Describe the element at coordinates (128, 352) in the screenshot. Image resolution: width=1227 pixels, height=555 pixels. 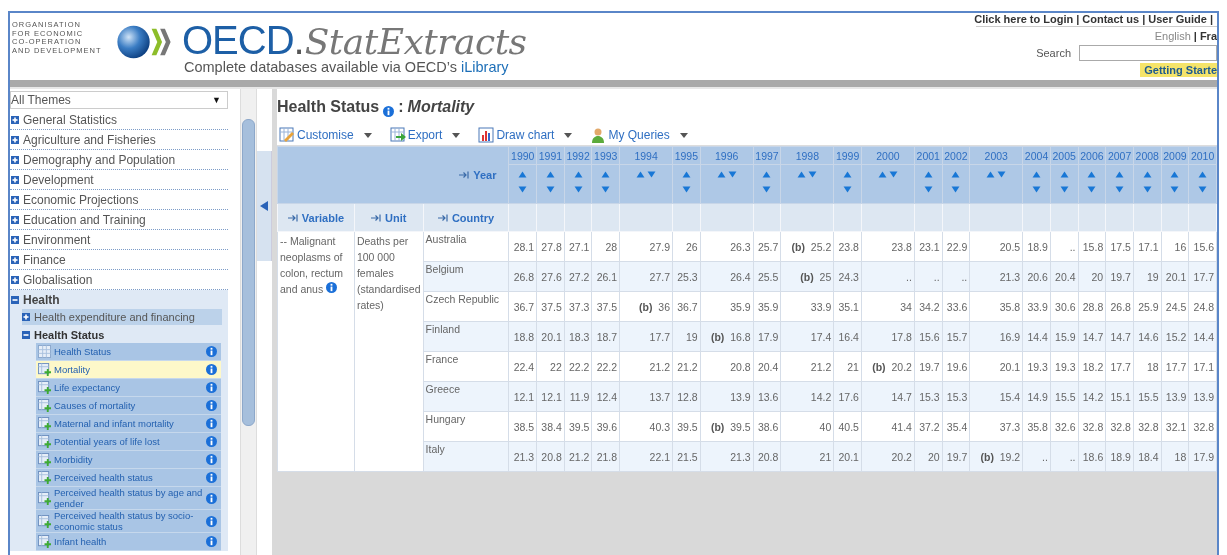
I see `dataset-item: Health Status` at that location.